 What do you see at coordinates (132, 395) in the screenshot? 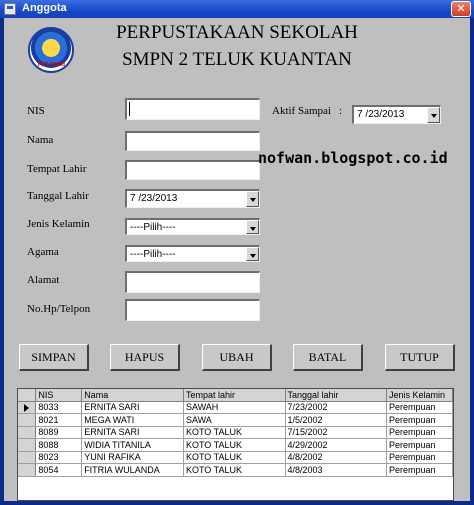
I see `column-header-nama: Nama` at bounding box center [132, 395].